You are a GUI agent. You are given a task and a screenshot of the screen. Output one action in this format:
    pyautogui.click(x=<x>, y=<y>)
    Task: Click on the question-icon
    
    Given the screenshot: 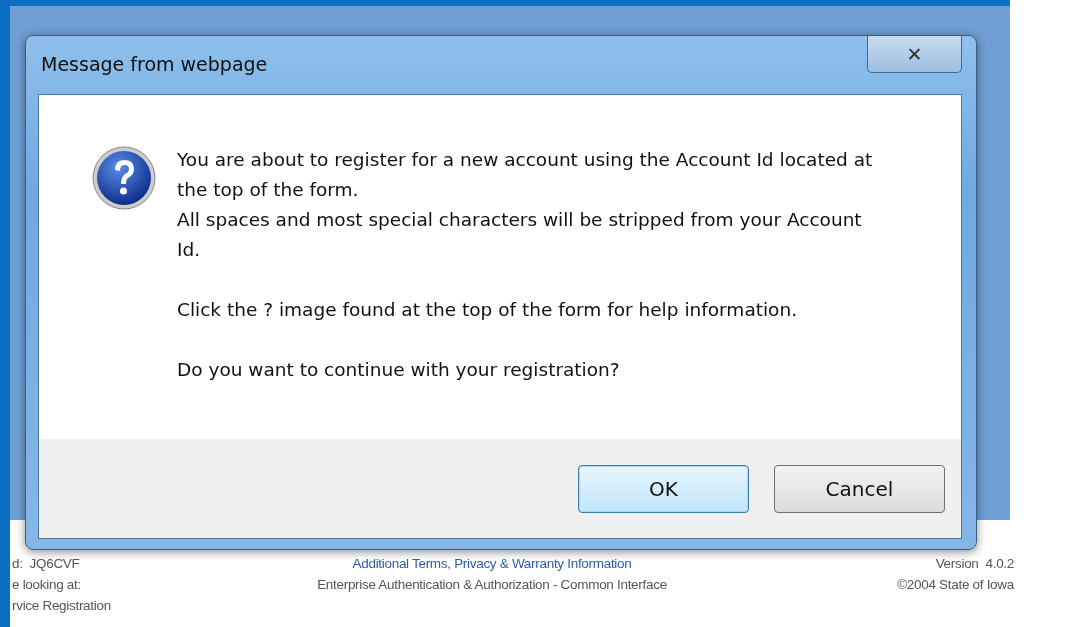 What is the action you would take?
    pyautogui.click(x=124, y=178)
    